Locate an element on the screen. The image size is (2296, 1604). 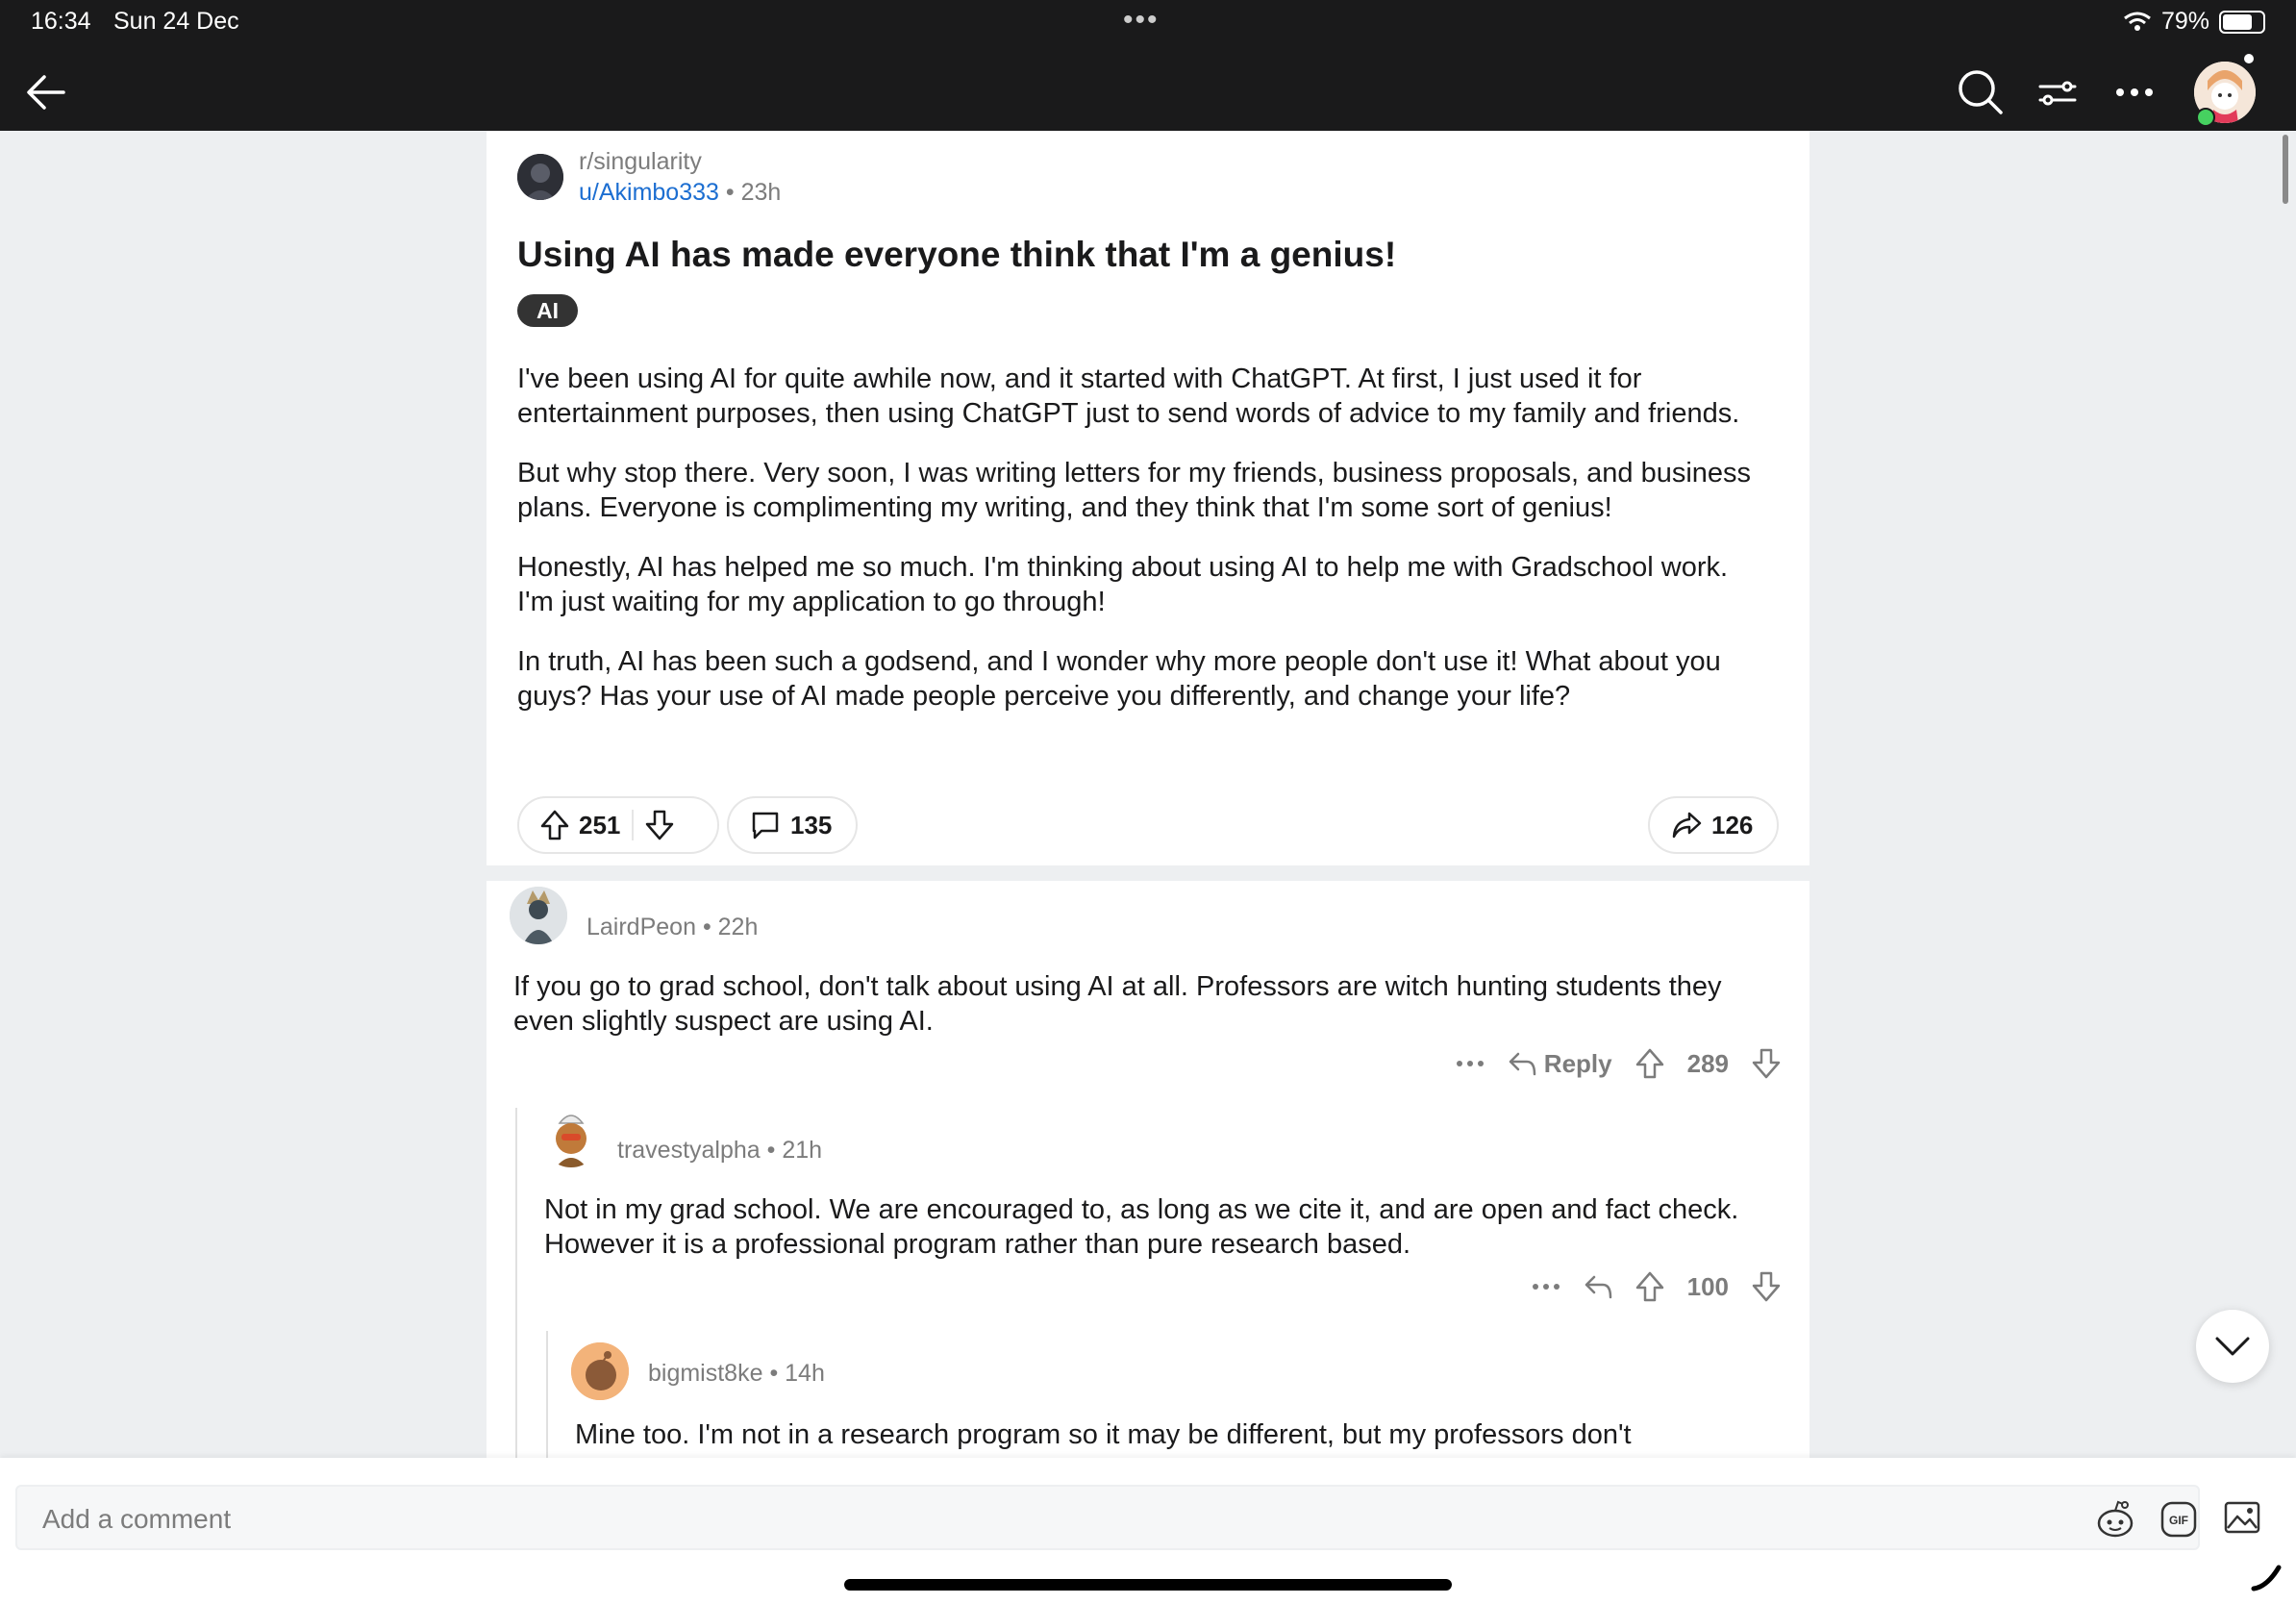
notification-dot is located at coordinates (2249, 58).